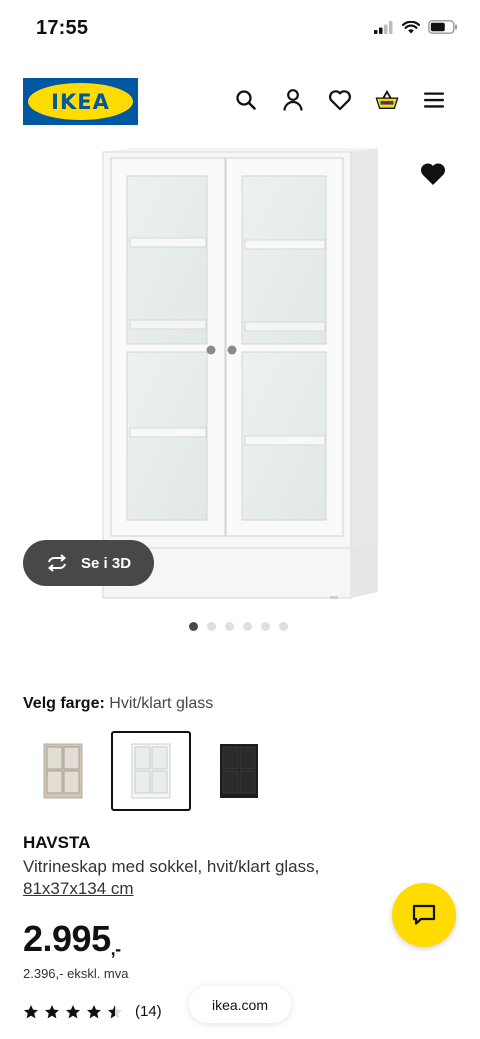  What do you see at coordinates (115, 1011) in the screenshot?
I see `half-star-icon` at bounding box center [115, 1011].